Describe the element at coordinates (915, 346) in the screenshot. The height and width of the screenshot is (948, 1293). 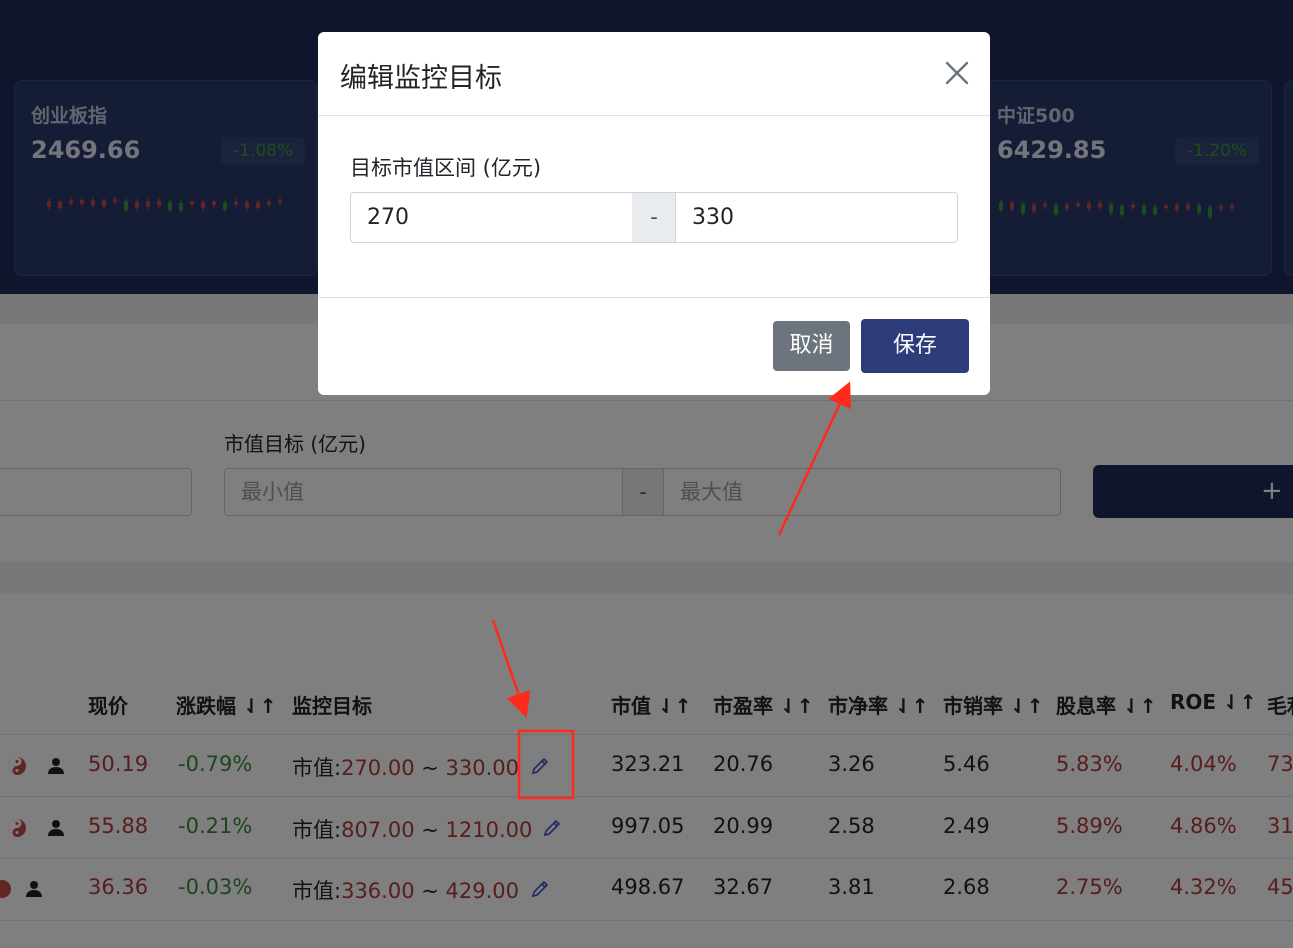
I see `save-button: 保存` at that location.